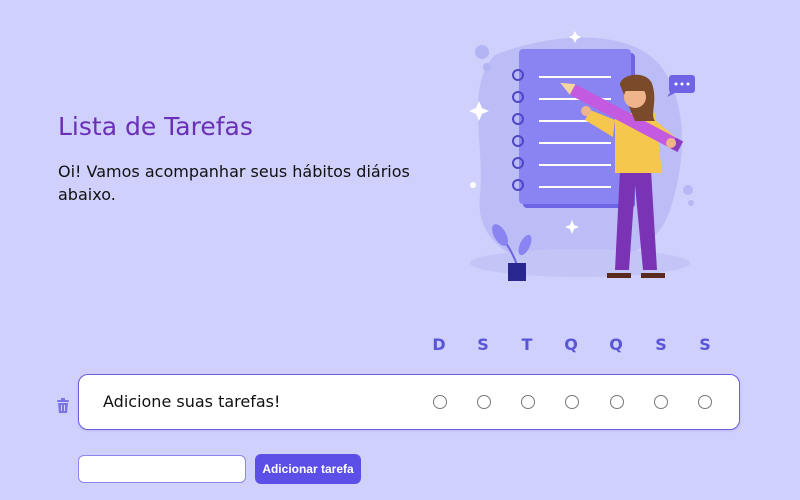 The width and height of the screenshot is (800, 500). Describe the element at coordinates (484, 402) in the screenshot. I see `task-check-monday` at that location.